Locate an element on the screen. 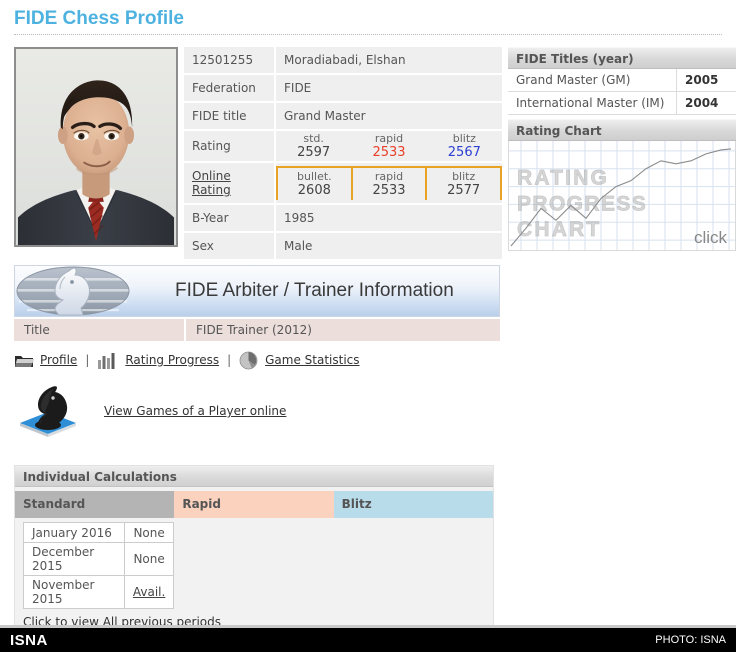  table-row: Grand Master (GM) 2005 is located at coordinates (622, 80).